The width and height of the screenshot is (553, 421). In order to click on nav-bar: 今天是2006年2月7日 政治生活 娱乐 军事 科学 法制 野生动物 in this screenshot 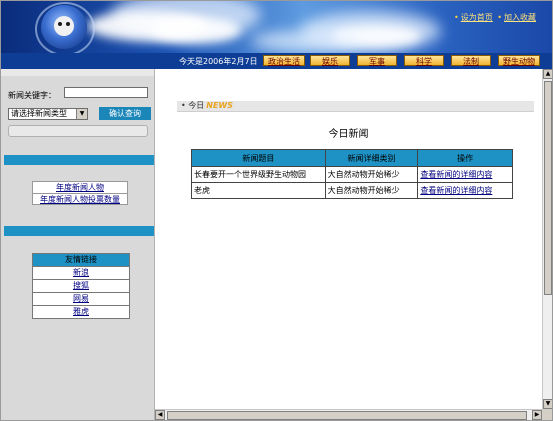, I will do `click(276, 61)`.